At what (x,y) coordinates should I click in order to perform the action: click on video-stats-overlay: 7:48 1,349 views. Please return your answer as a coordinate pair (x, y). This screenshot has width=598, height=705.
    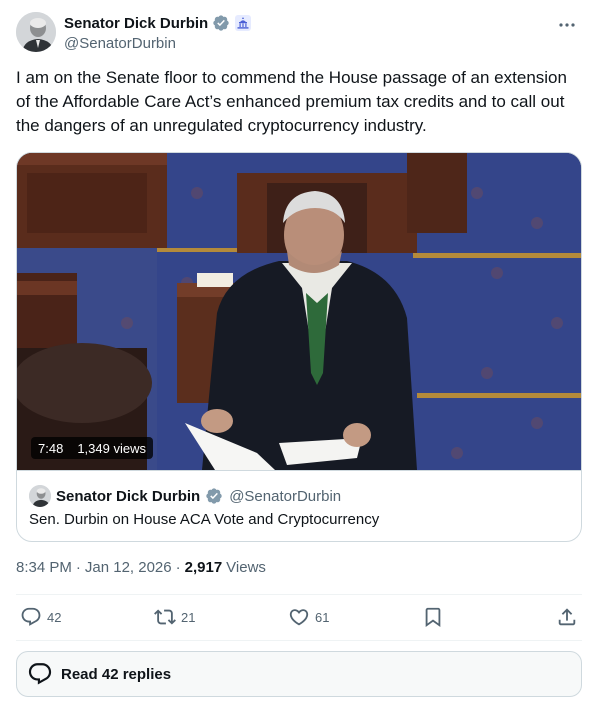
    Looking at the image, I should click on (92, 448).